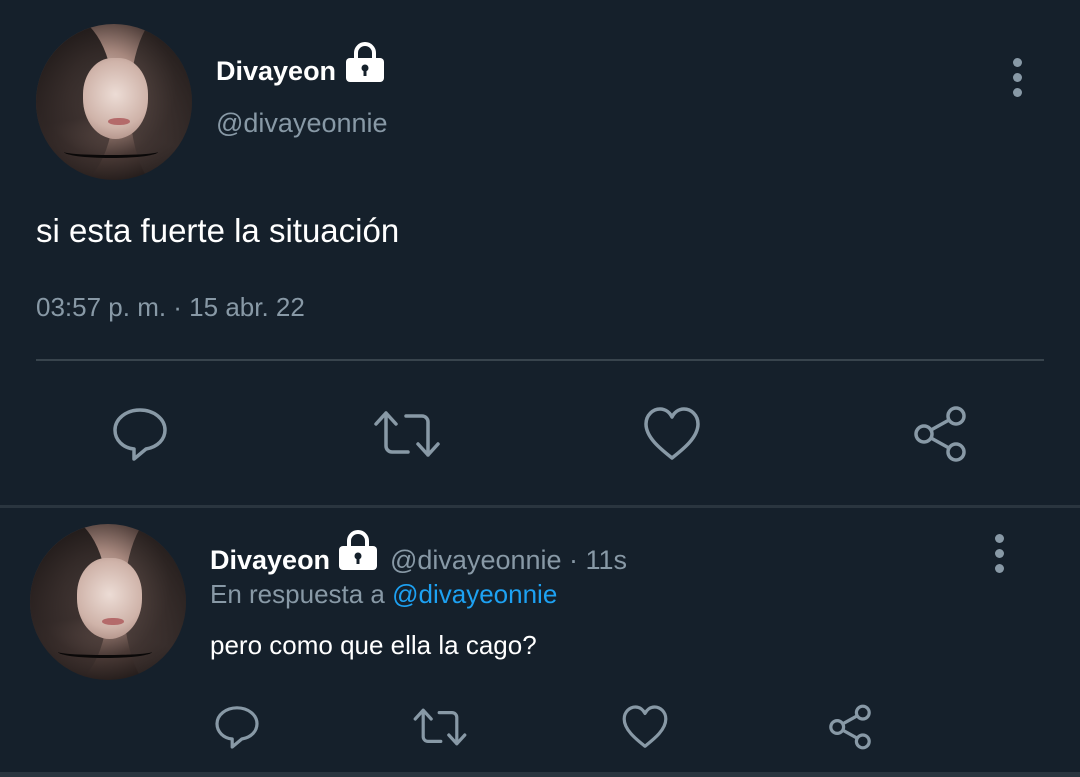 The image size is (1080, 777). I want to click on reply-prefix: En respuesta a, so click(297, 594).